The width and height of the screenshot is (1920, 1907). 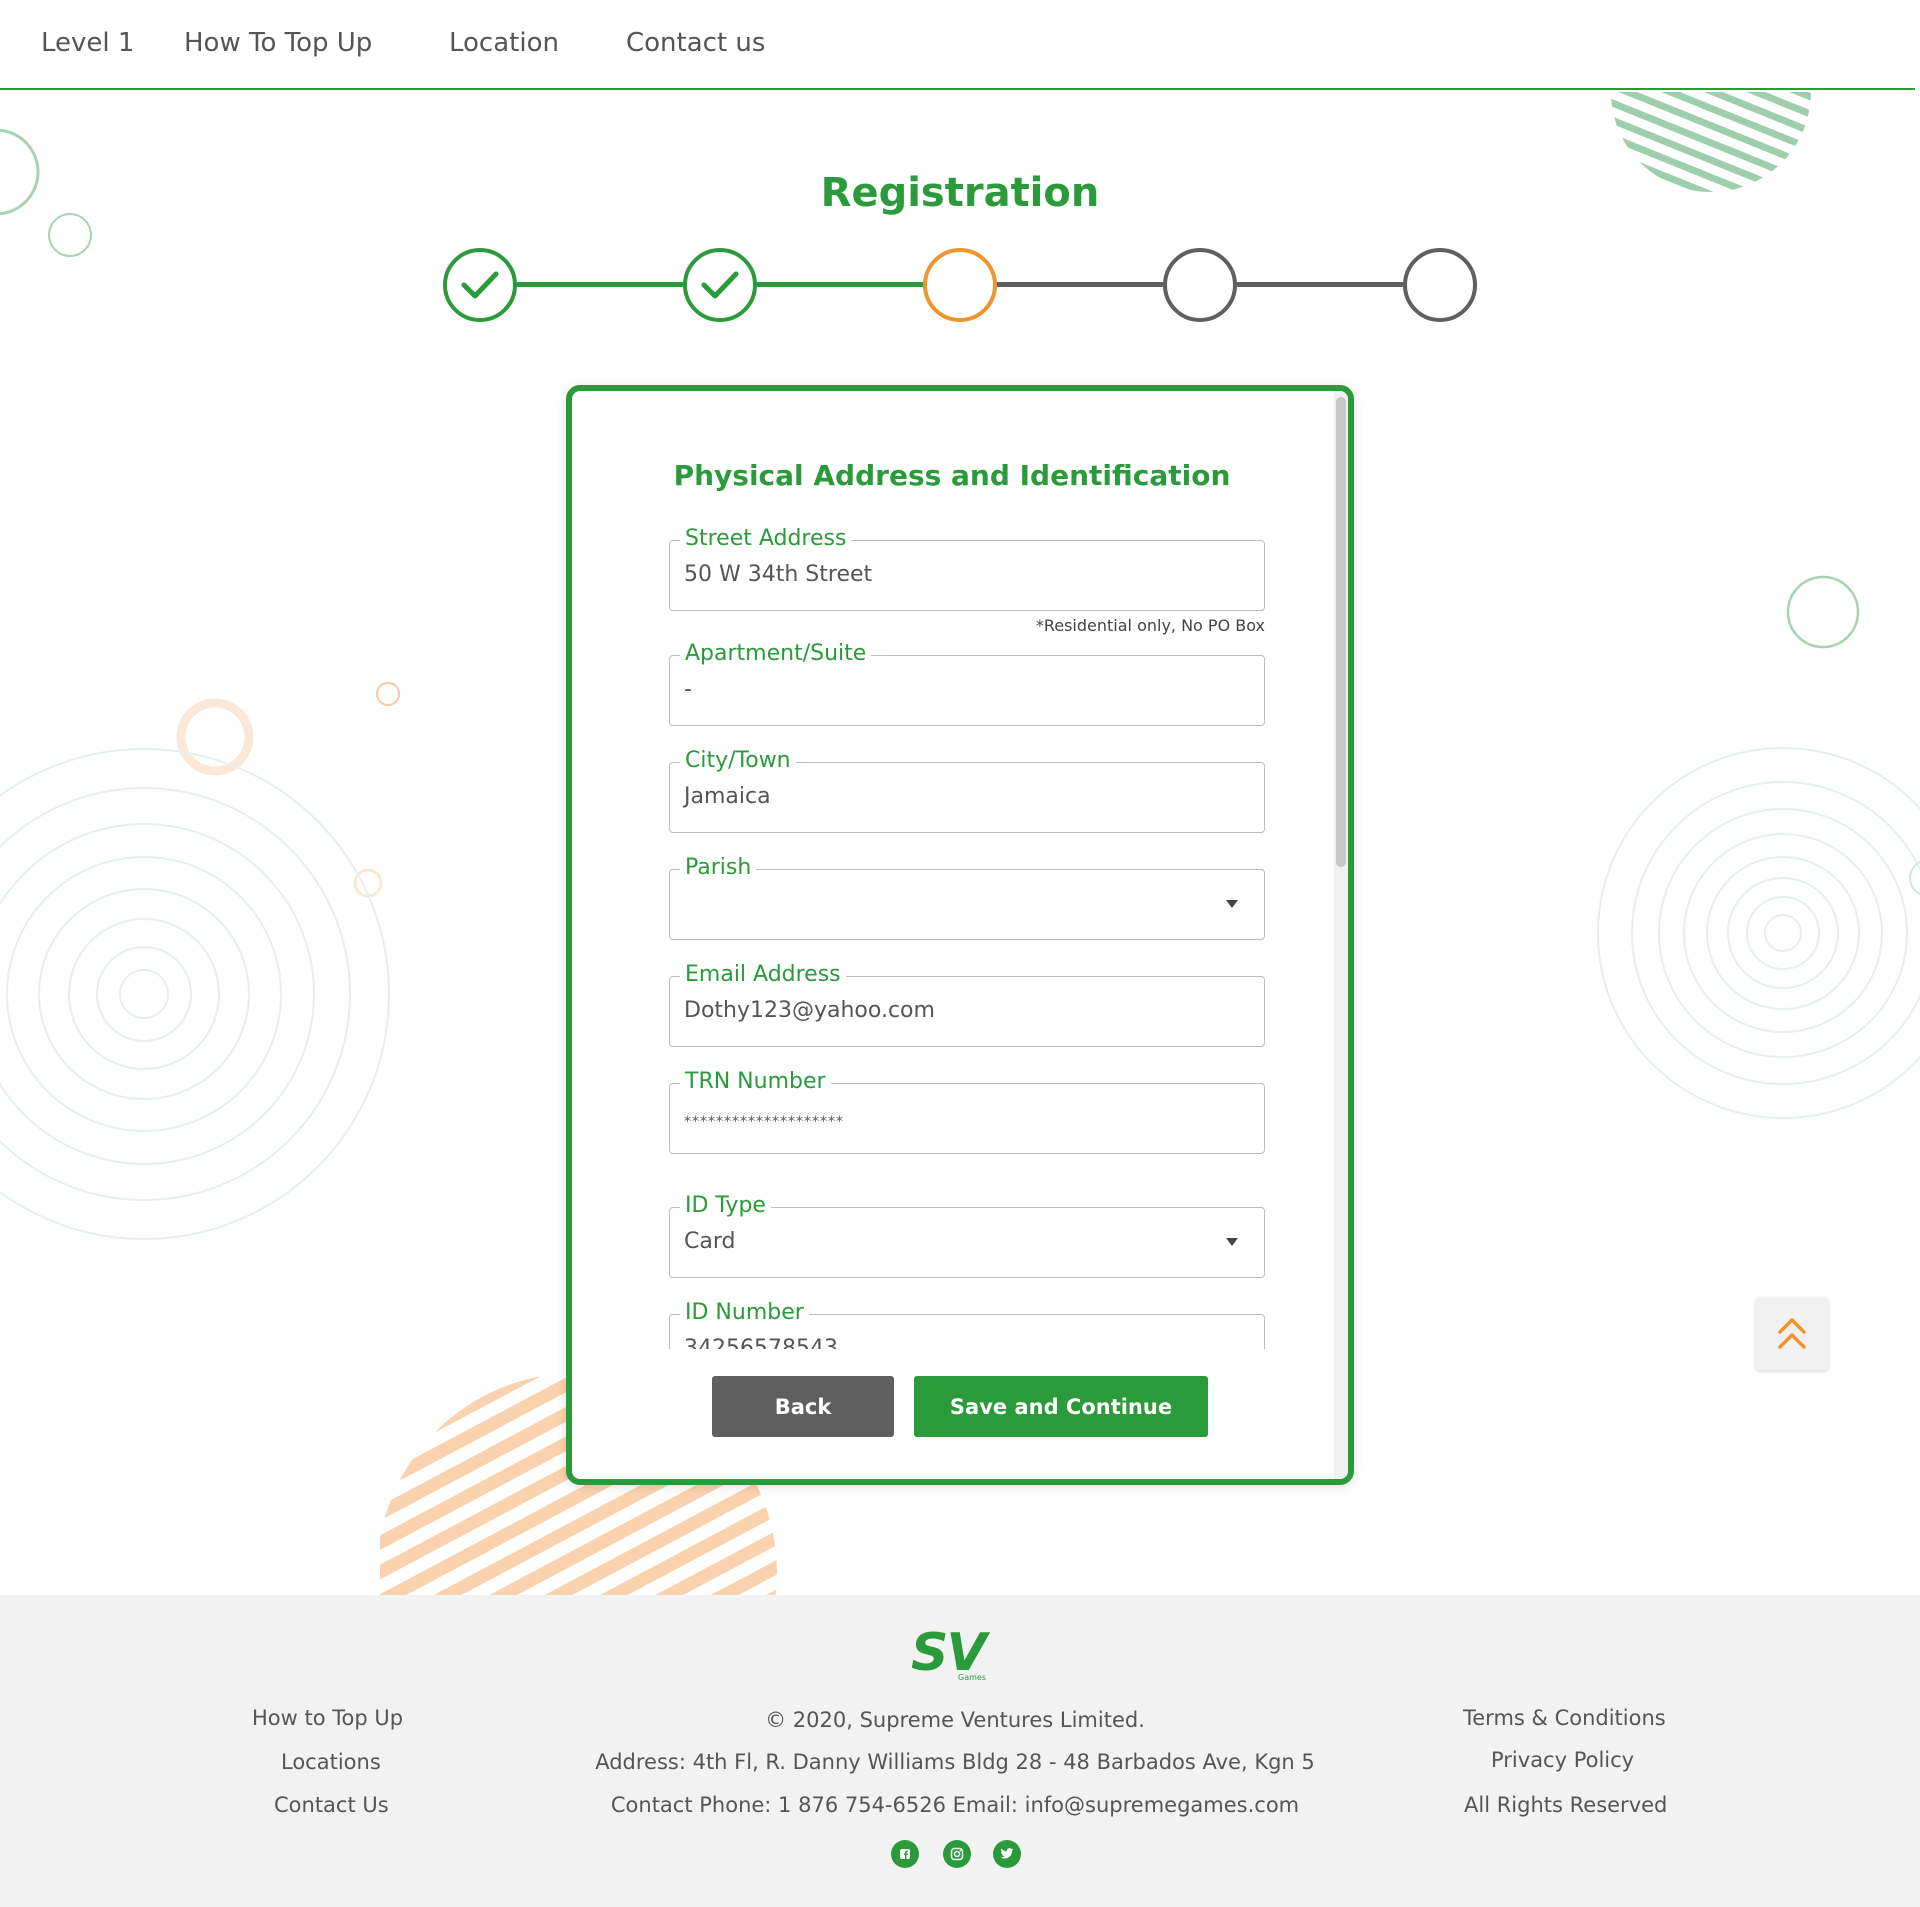 I want to click on nav-item-contact-us: Contact us, so click(x=695, y=43).